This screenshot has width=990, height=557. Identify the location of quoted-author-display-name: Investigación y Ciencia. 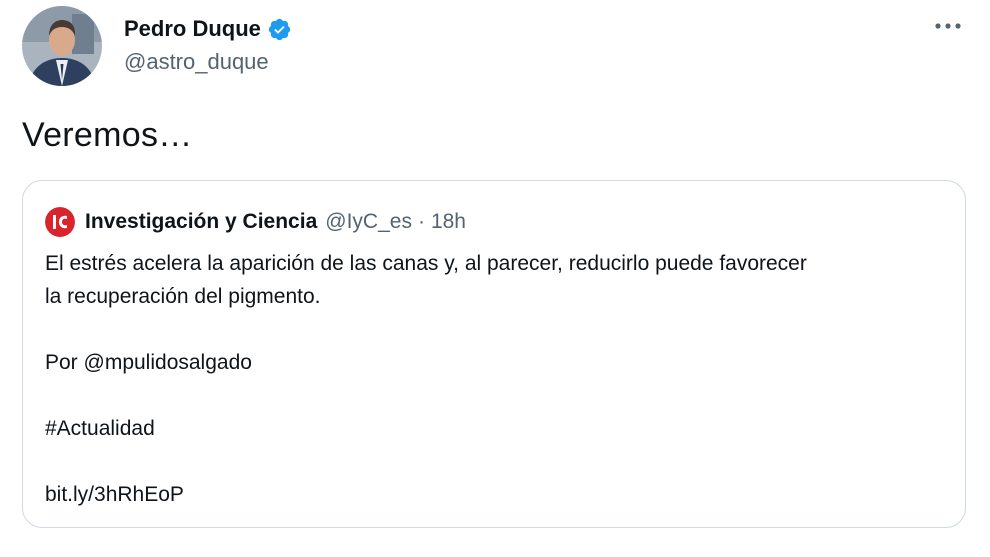
(201, 222).